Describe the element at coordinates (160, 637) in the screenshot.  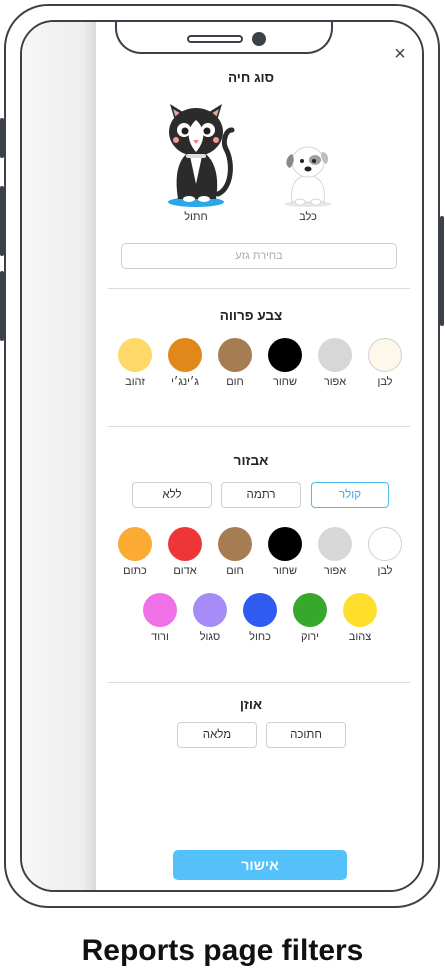
I see `accessory-color-swatch-label: ורוד` at that location.